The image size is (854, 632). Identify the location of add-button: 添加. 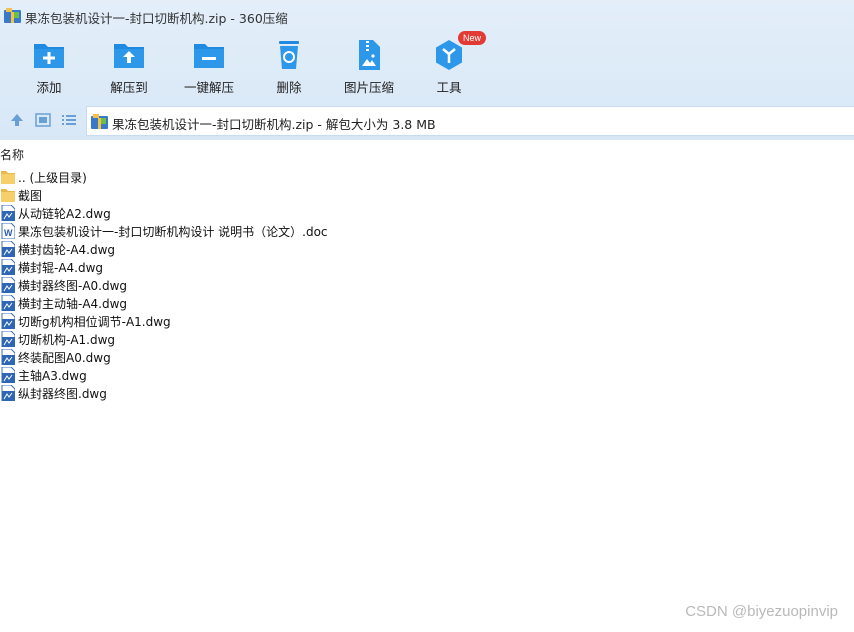
(49, 66).